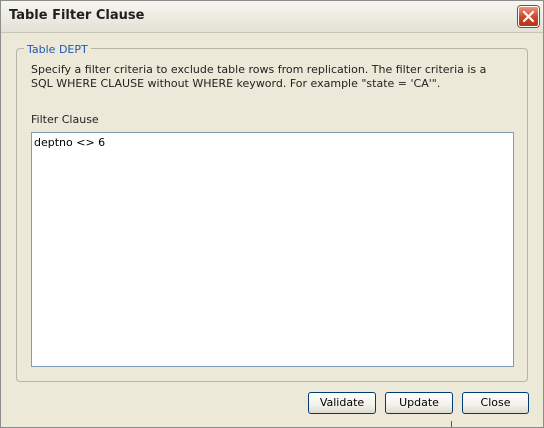 The image size is (544, 428). Describe the element at coordinates (453, 424) in the screenshot. I see `mouse-cursor-mark` at that location.